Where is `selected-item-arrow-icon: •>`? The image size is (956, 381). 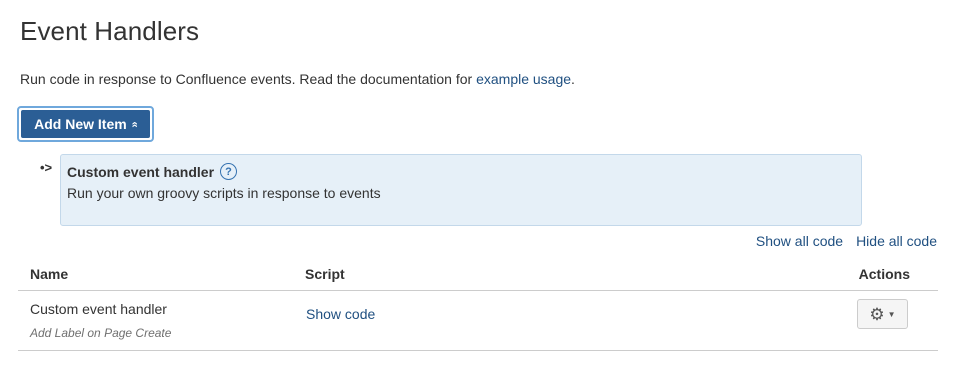 selected-item-arrow-icon: •> is located at coordinates (46, 167).